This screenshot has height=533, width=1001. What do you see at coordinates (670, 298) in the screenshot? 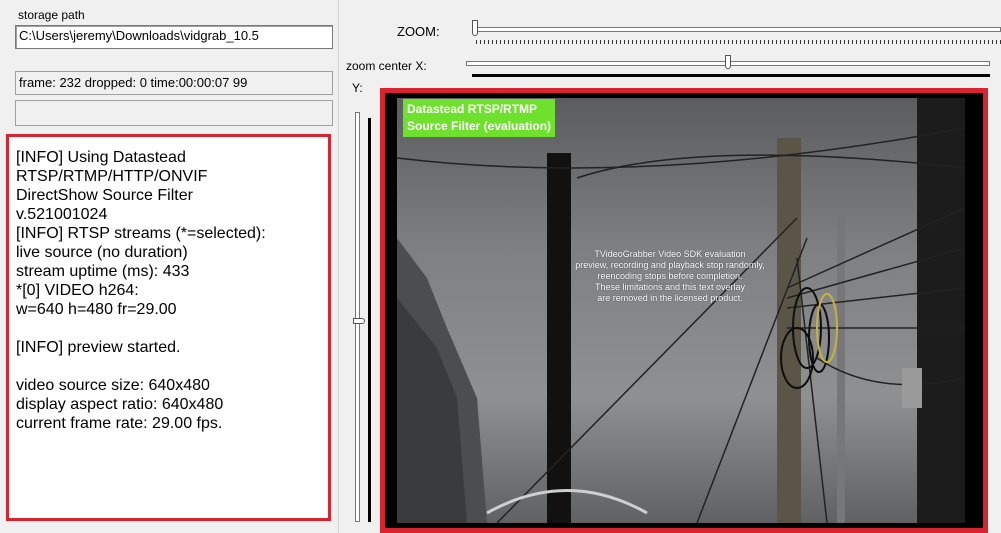
I see `watermark-line: are removed in the licensed product.` at bounding box center [670, 298].